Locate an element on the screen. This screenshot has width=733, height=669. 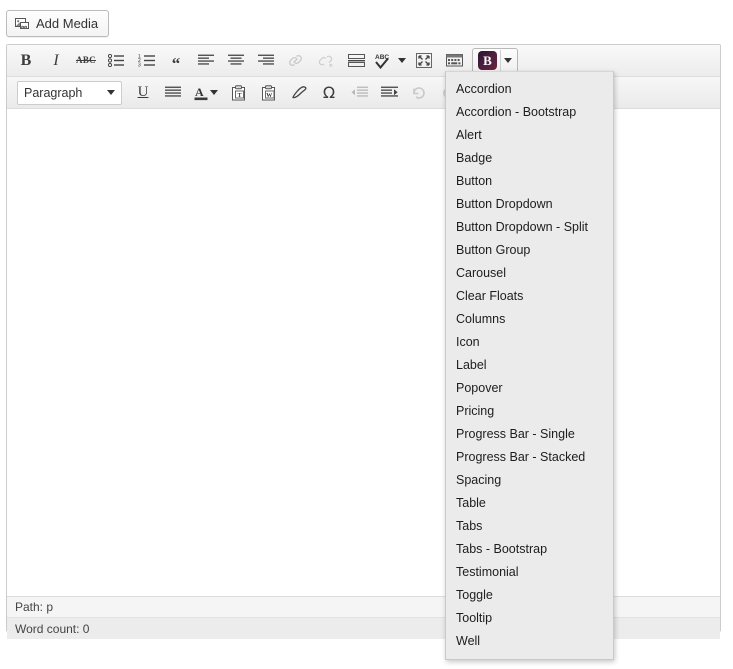
menu-item: Tabs - Bootstrap is located at coordinates (529, 549).